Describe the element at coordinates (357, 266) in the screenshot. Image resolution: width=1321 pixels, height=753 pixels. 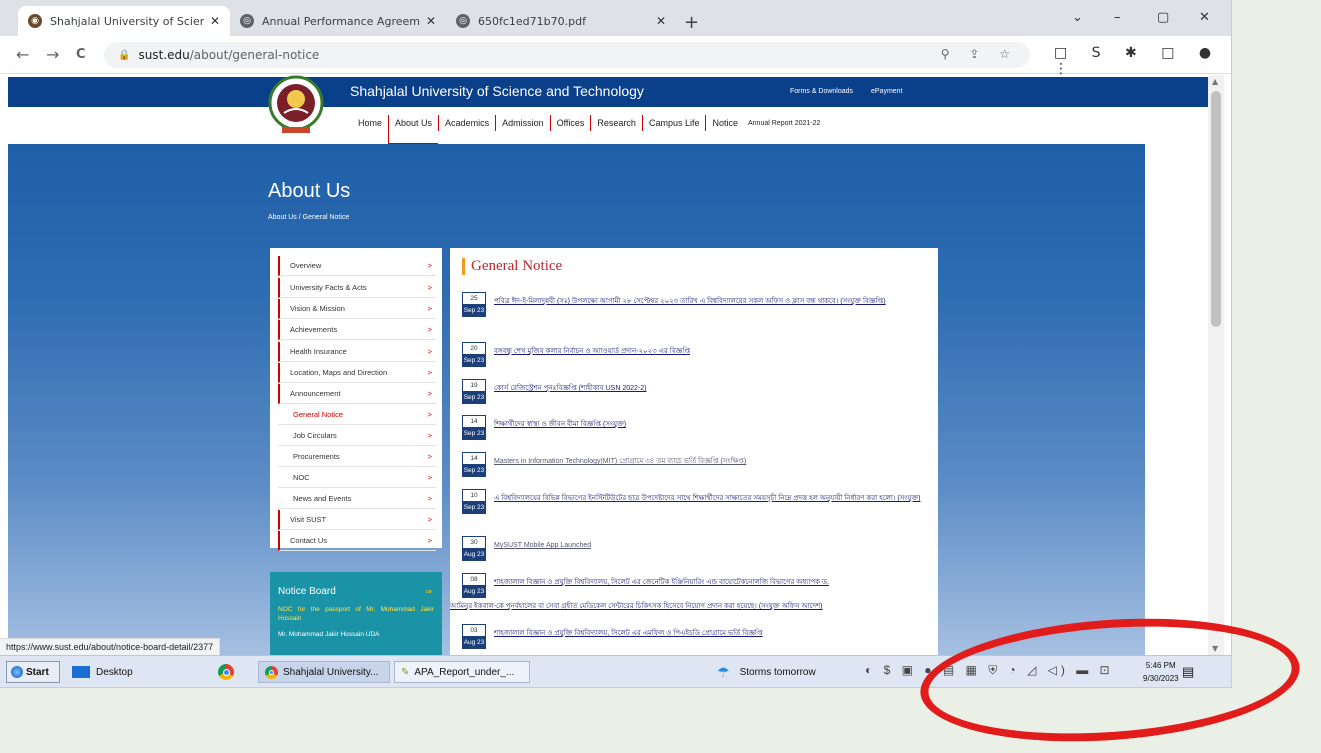
I see `sidebar-item-overview: Overview >` at that location.